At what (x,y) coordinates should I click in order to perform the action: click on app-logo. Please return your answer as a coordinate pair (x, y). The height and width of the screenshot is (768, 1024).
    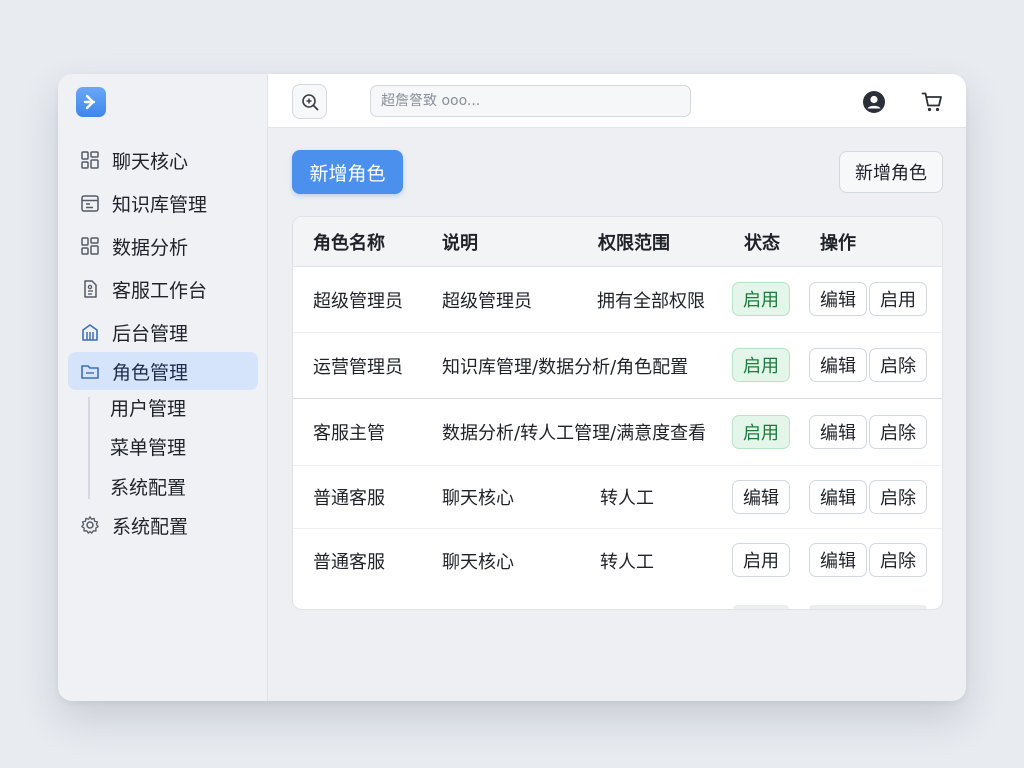
    Looking at the image, I should click on (91, 102).